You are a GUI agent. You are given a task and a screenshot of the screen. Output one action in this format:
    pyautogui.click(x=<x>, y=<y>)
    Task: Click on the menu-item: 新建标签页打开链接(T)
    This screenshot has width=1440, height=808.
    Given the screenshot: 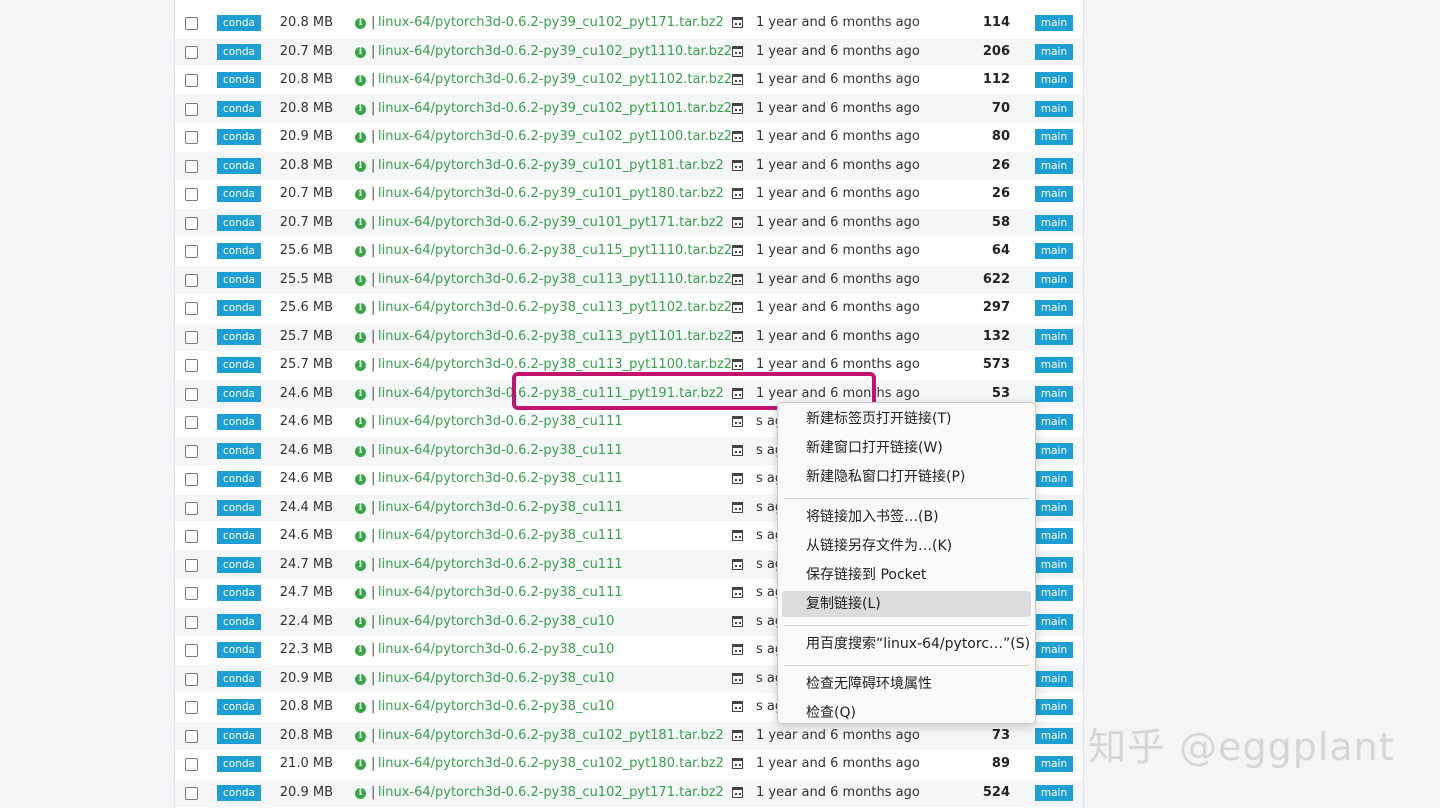 What is the action you would take?
    pyautogui.click(x=906, y=419)
    